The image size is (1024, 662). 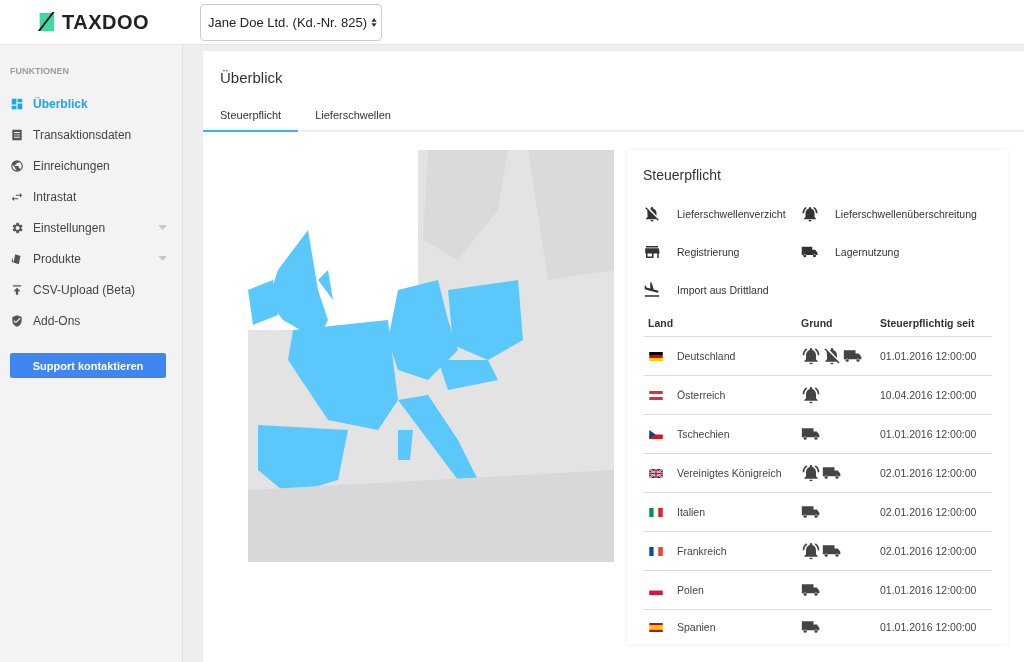 What do you see at coordinates (690, 590) in the screenshot?
I see `table-cell: Polen` at bounding box center [690, 590].